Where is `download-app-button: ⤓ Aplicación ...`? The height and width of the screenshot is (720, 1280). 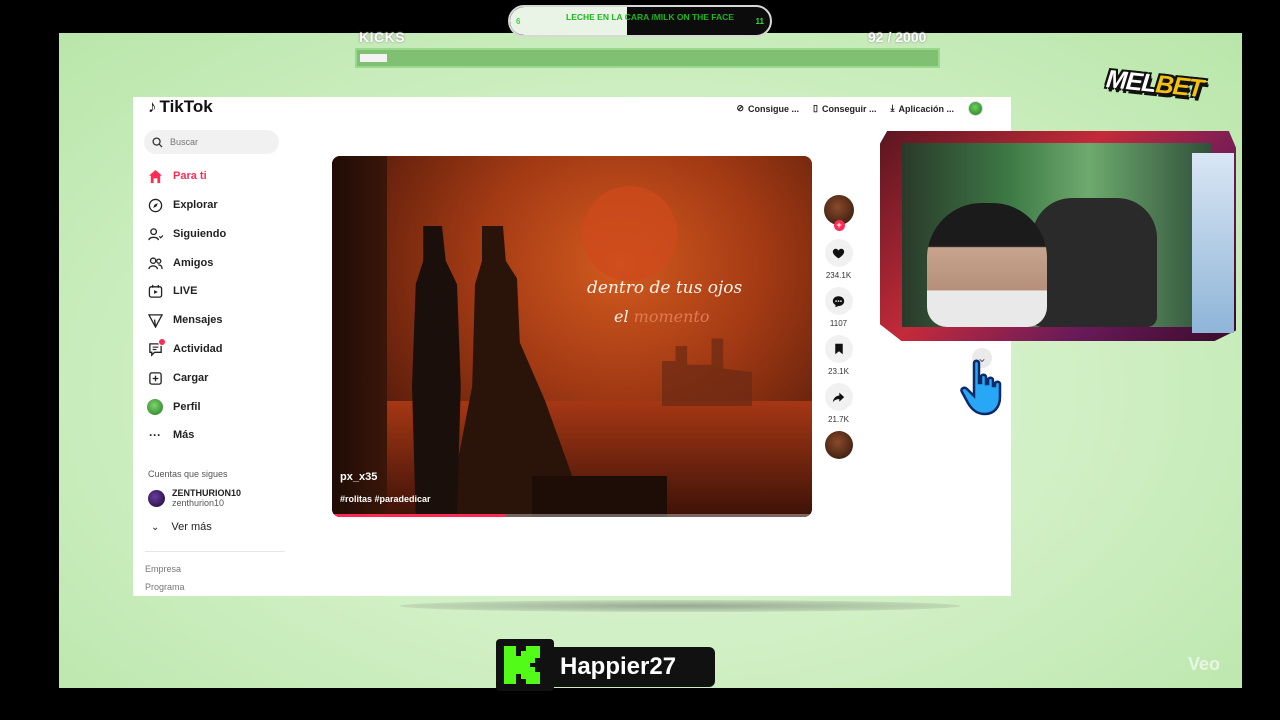 download-app-button: ⤓ Aplicación ... is located at coordinates (923, 108).